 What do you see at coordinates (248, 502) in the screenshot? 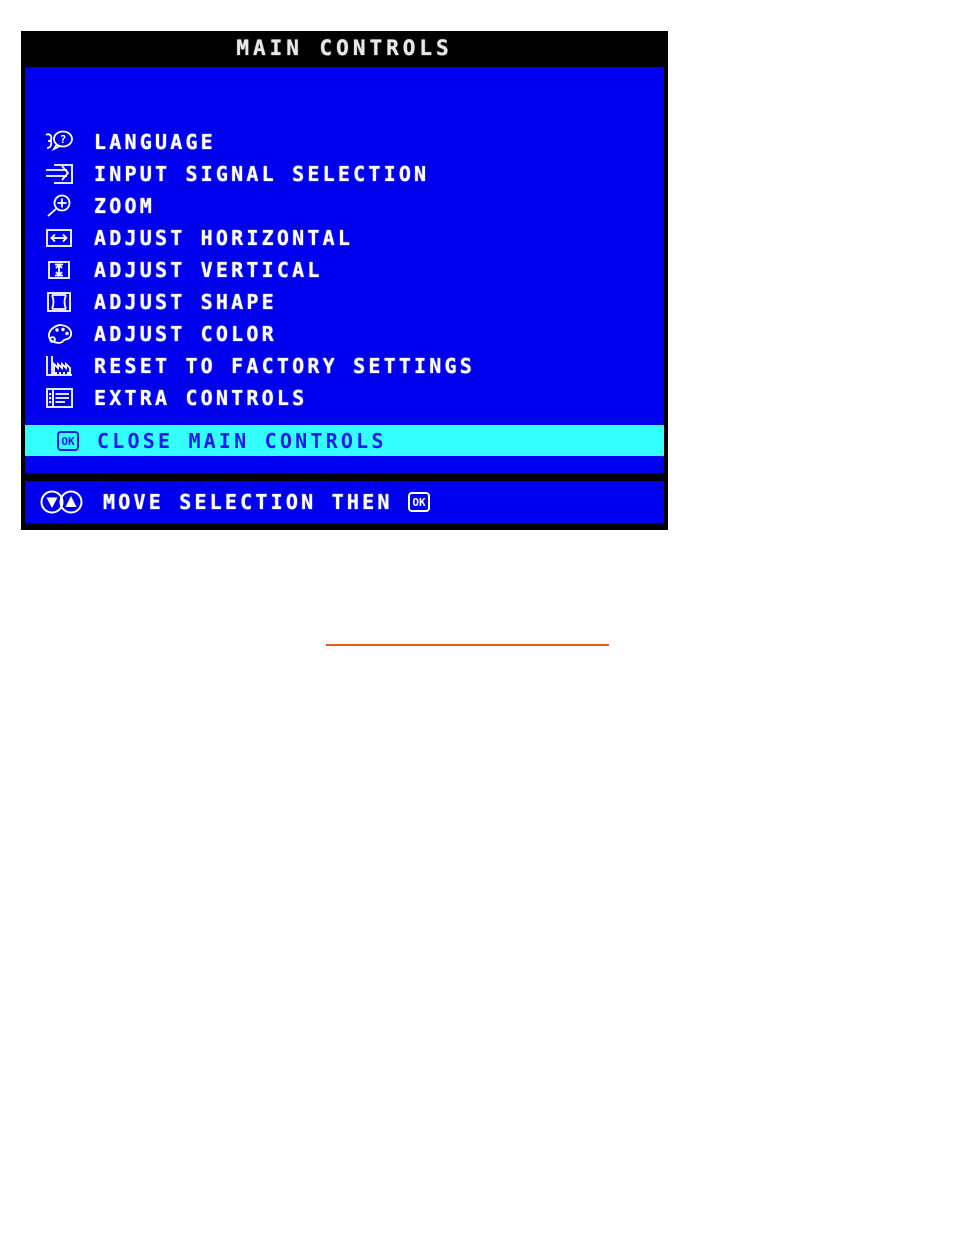
I see `footer-hint-label: MOVE SELECTION THEN` at bounding box center [248, 502].